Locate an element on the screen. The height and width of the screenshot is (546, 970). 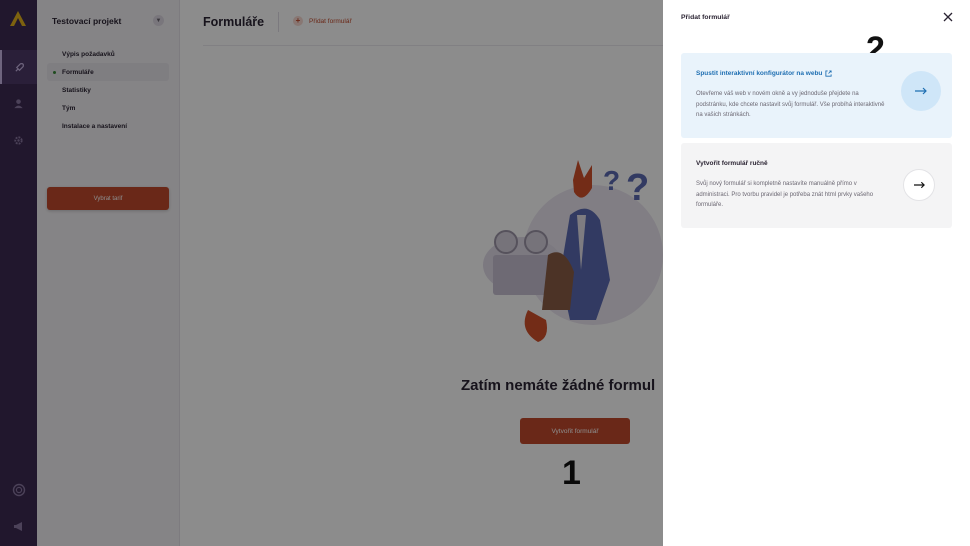
configurator-arrow-button is located at coordinates (921, 91).